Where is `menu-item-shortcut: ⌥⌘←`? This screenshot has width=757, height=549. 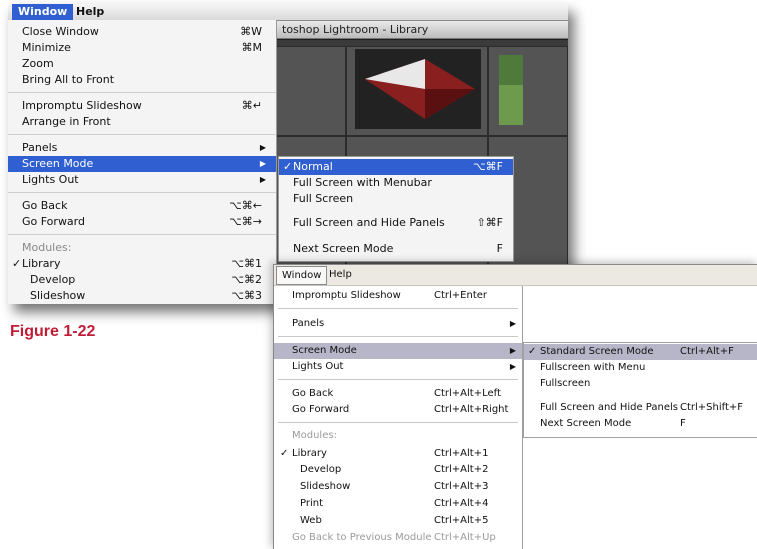 menu-item-shortcut: ⌥⌘← is located at coordinates (245, 205).